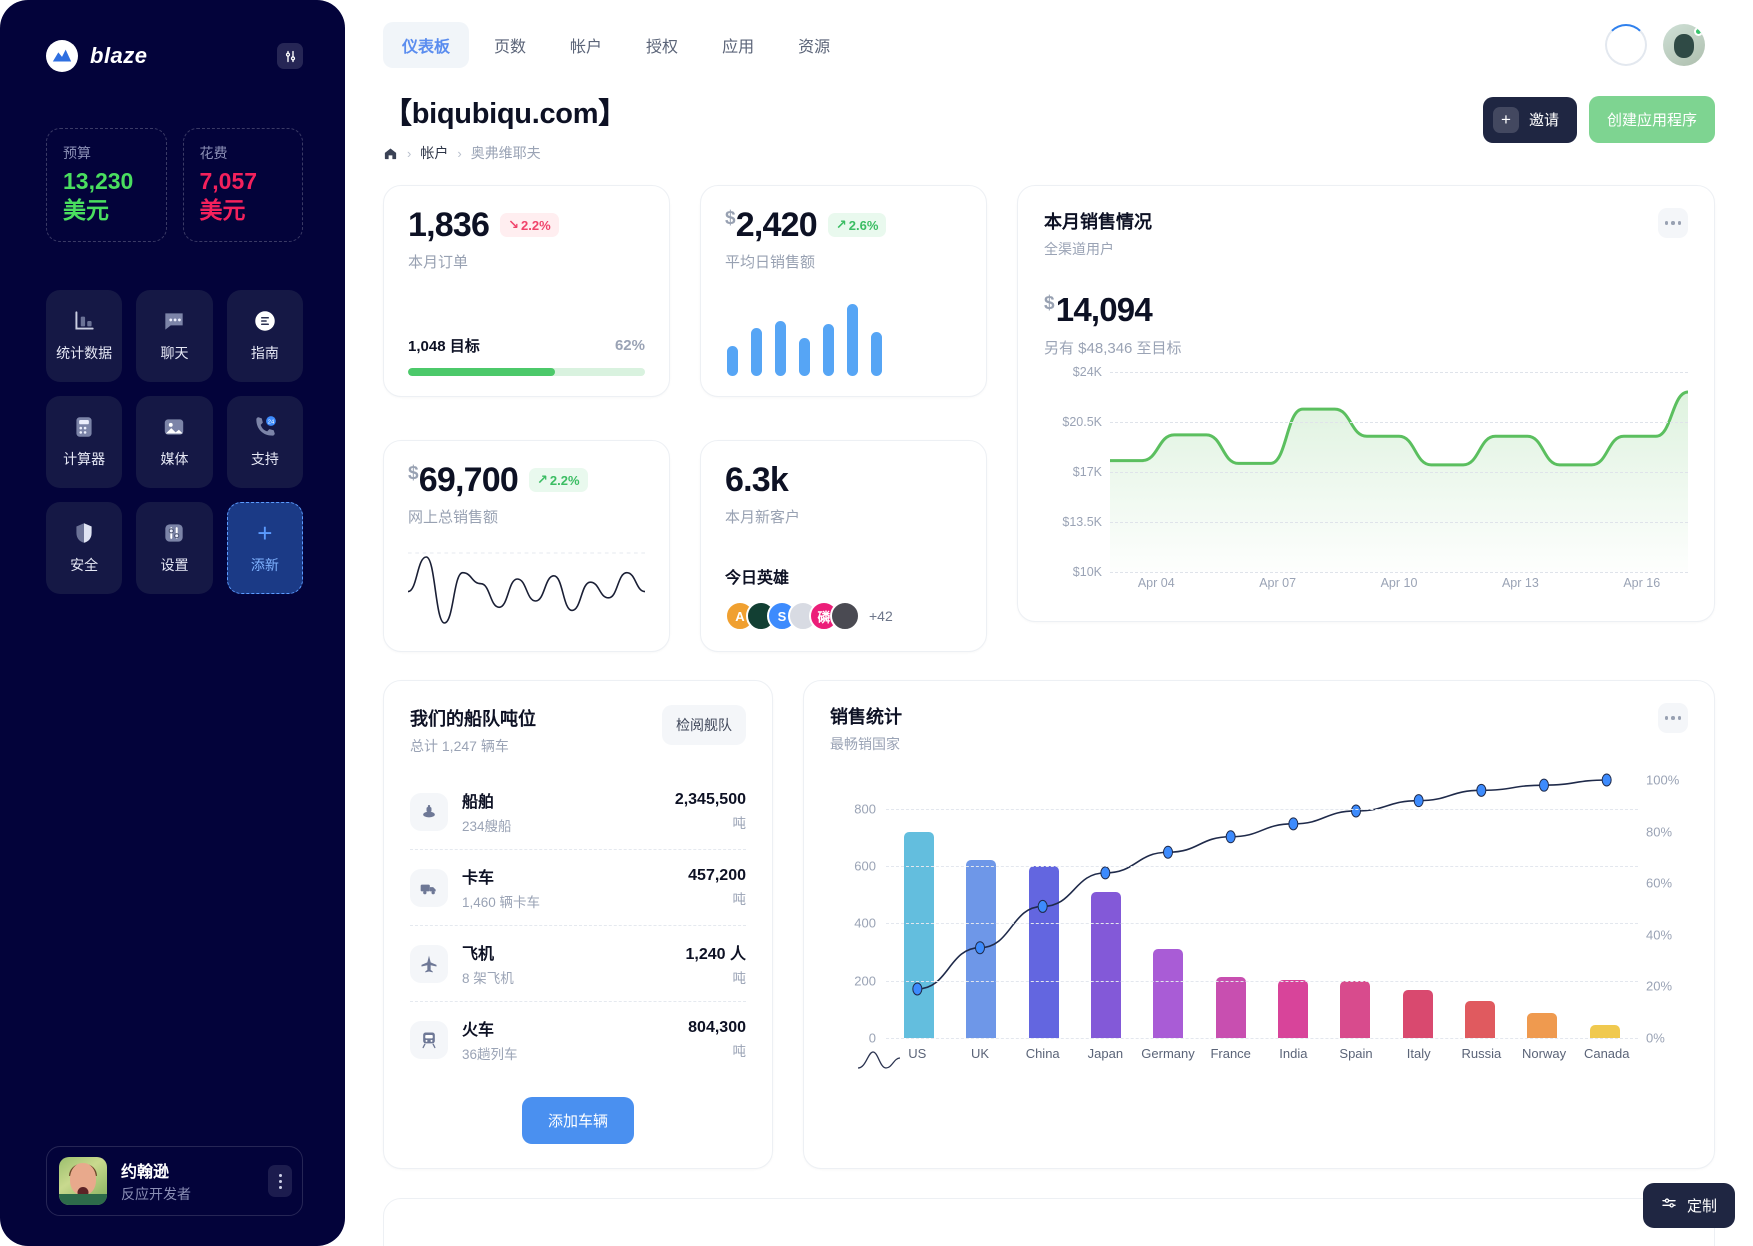 The image size is (1753, 1246). What do you see at coordinates (1262, 909) in the screenshot?
I see `pareto-plot` at bounding box center [1262, 909].